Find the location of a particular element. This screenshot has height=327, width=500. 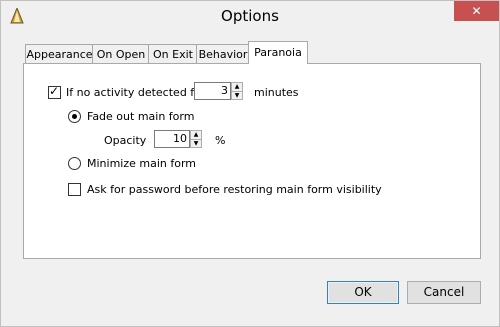

tab-label: Appearance is located at coordinates (59, 54).